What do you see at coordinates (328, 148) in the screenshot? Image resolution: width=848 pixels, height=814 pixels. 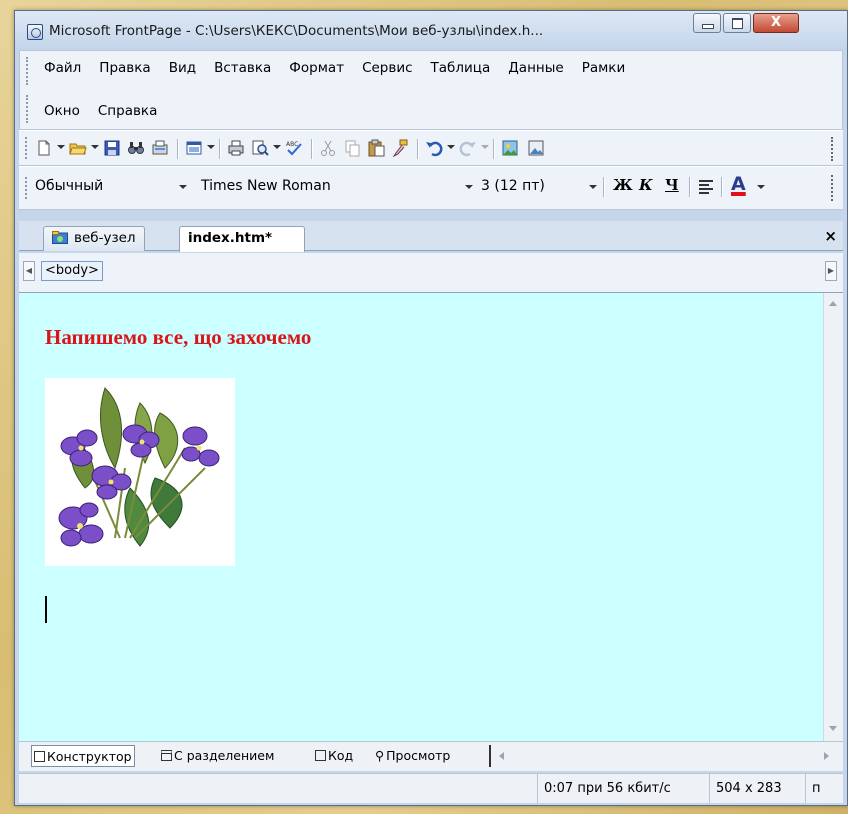 I see `cut-icon` at bounding box center [328, 148].